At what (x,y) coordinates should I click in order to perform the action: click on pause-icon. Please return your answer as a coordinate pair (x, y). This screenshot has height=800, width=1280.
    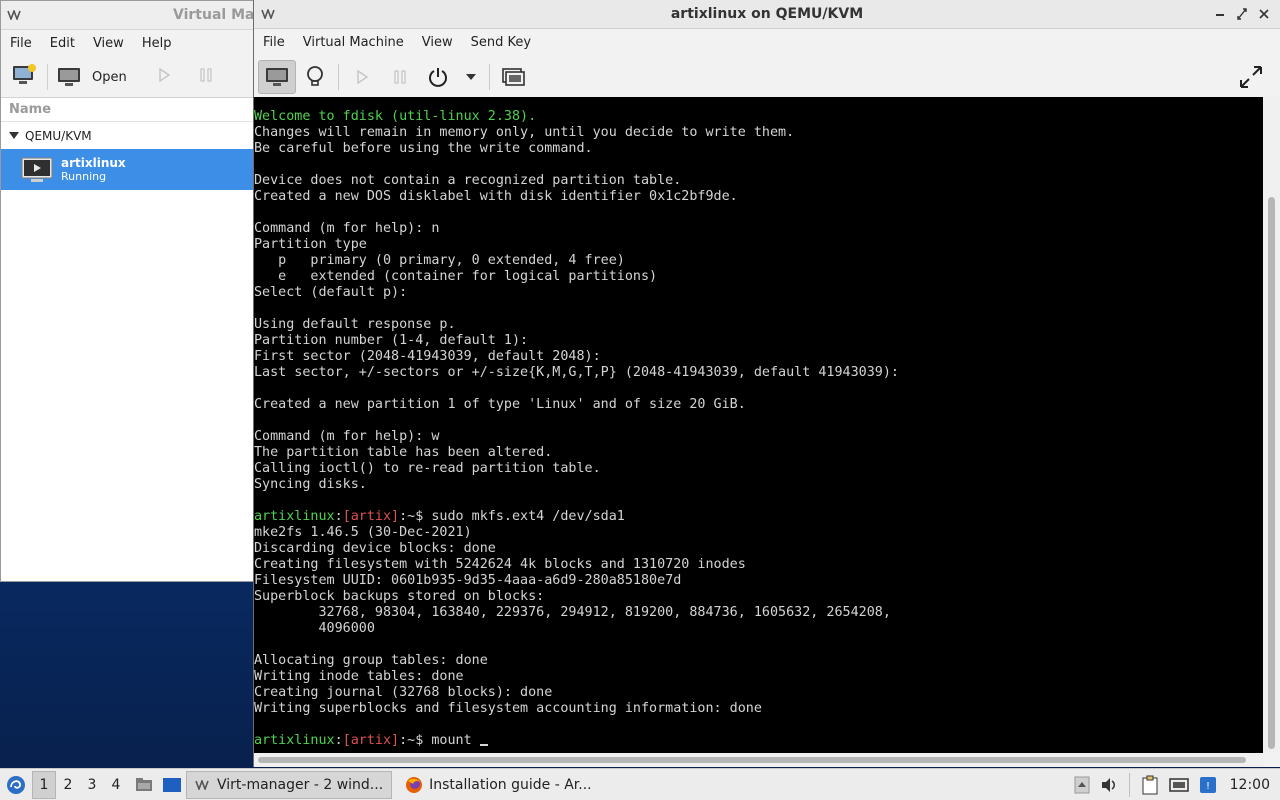
    Looking at the image, I should click on (400, 76).